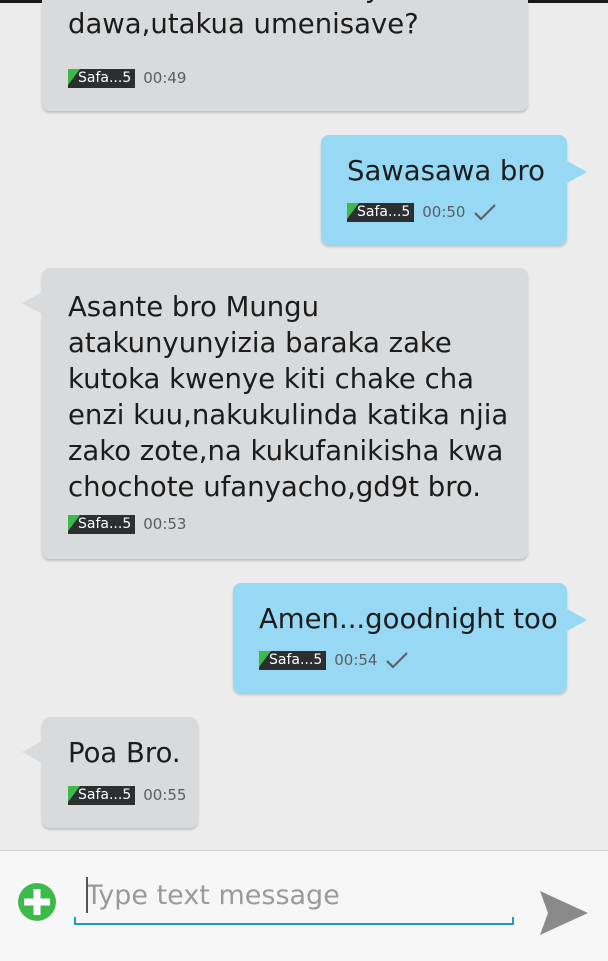 This screenshot has width=608, height=961. What do you see at coordinates (37, 902) in the screenshot?
I see `add-circle-icon` at bounding box center [37, 902].